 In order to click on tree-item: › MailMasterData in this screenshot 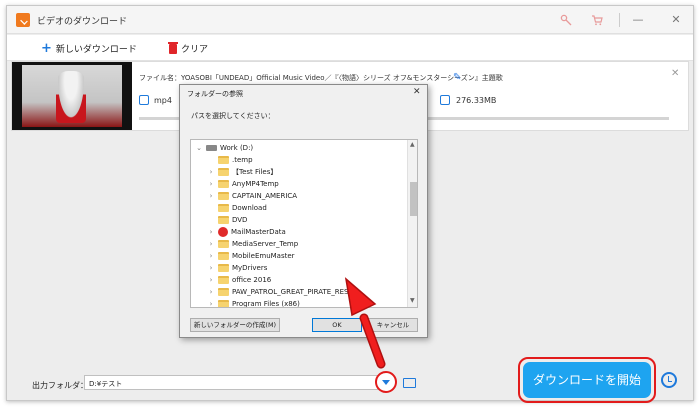, I will do `click(246, 231)`.